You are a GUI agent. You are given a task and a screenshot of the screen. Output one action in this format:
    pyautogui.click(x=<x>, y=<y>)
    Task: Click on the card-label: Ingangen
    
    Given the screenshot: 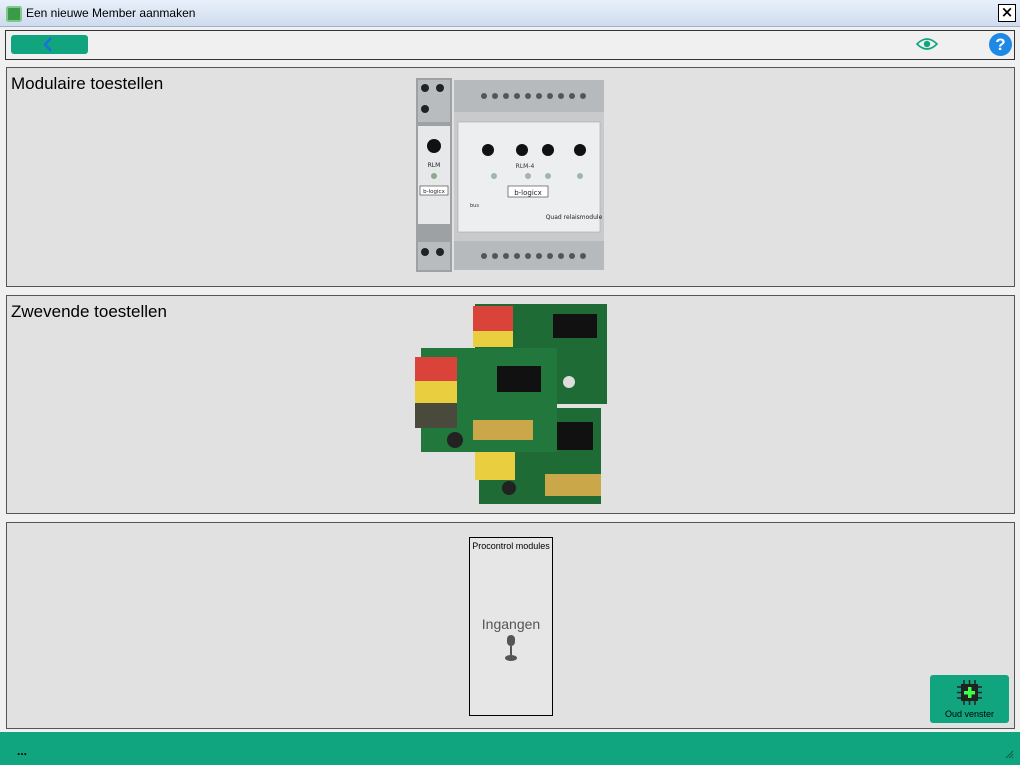 What is the action you would take?
    pyautogui.click(x=511, y=624)
    